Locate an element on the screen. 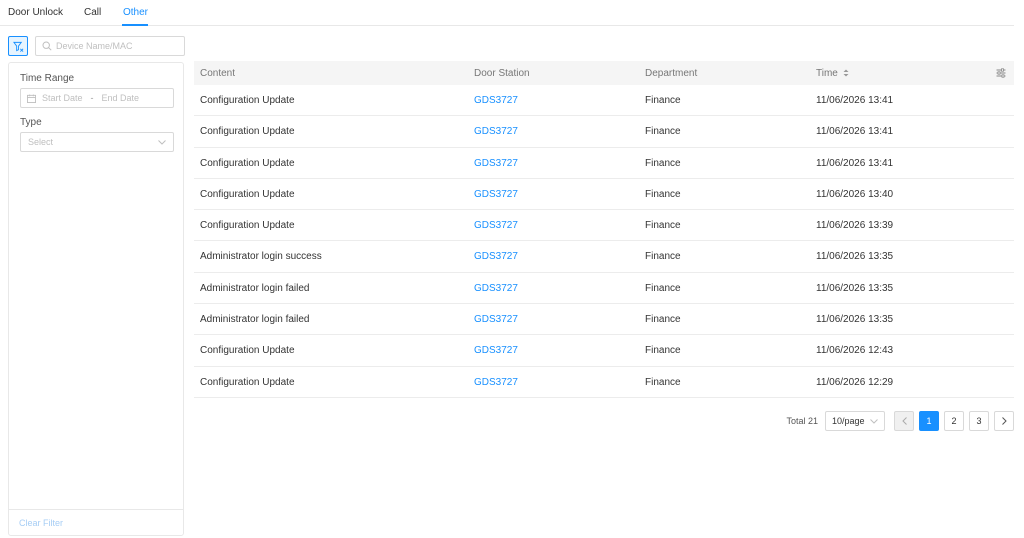 This screenshot has width=1024, height=538. page-size-value: 10/page is located at coordinates (848, 421).